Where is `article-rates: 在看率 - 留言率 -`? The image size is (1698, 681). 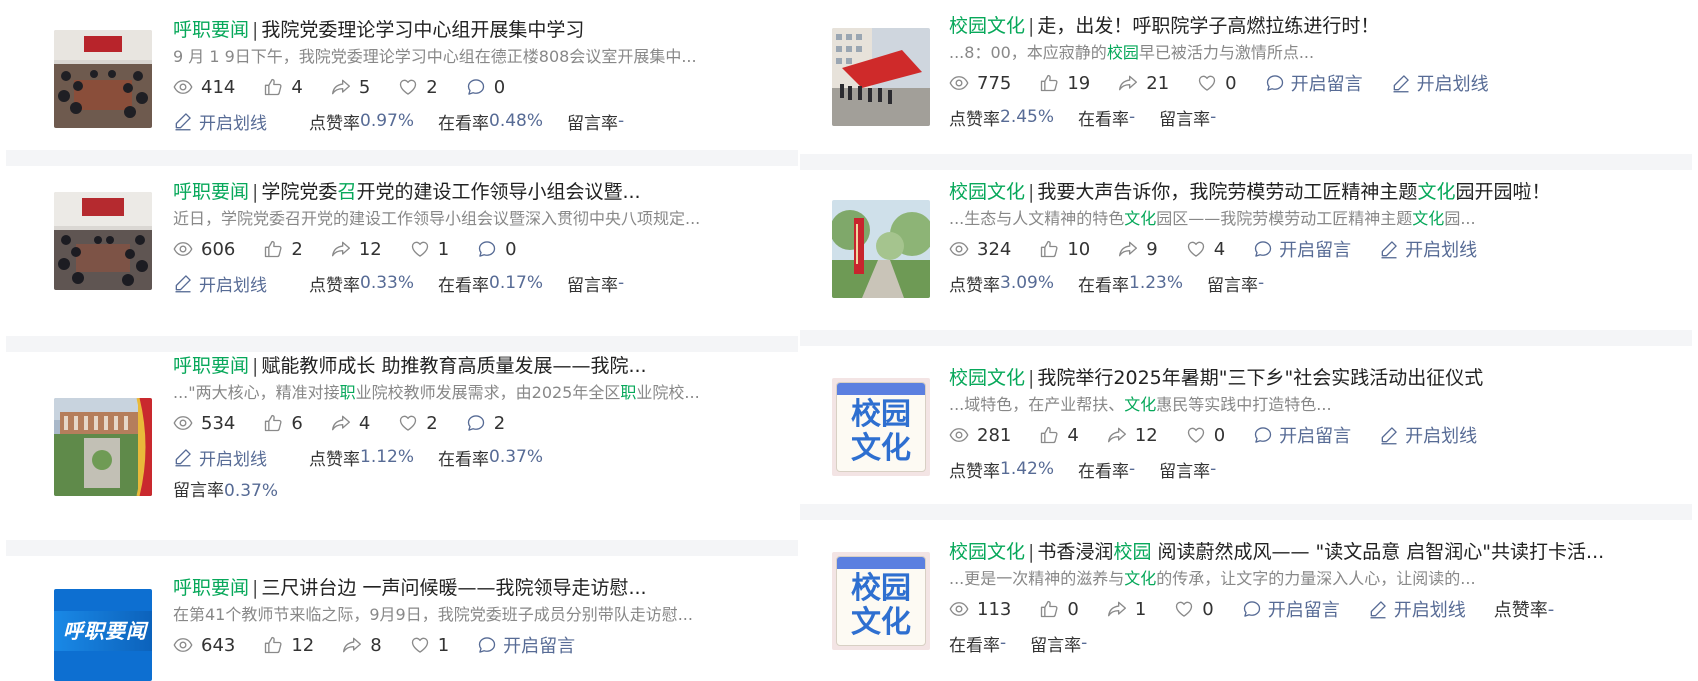 article-rates: 在看率 - 留言率 - is located at coordinates (1315, 643).